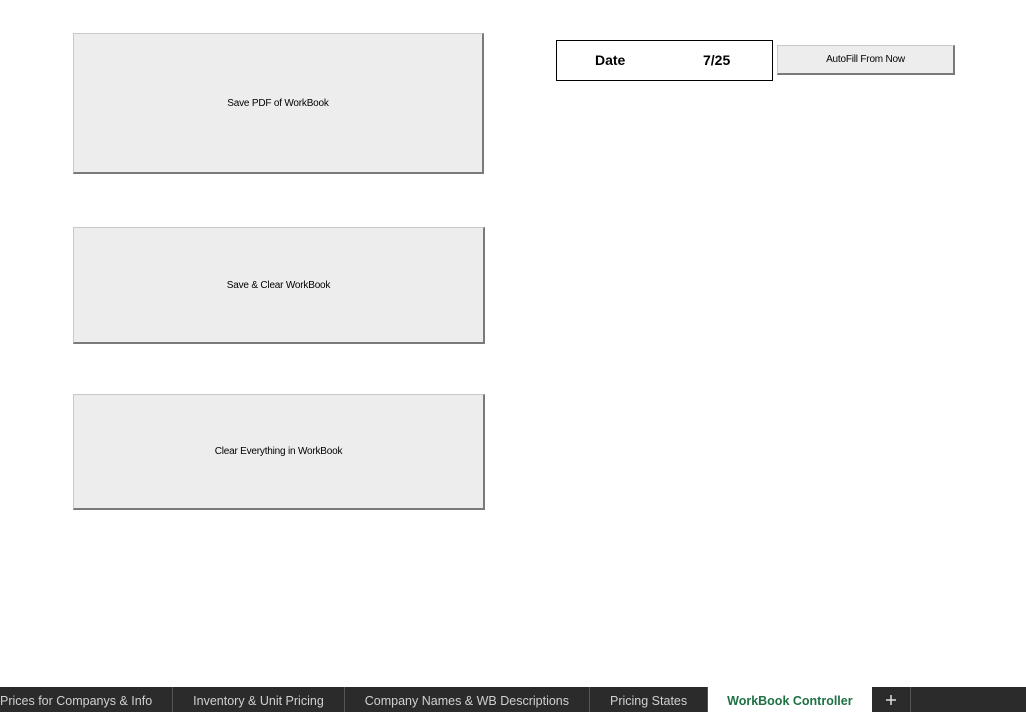 The image size is (1026, 712). I want to click on tab-label: WorkBook Controller, so click(790, 700).